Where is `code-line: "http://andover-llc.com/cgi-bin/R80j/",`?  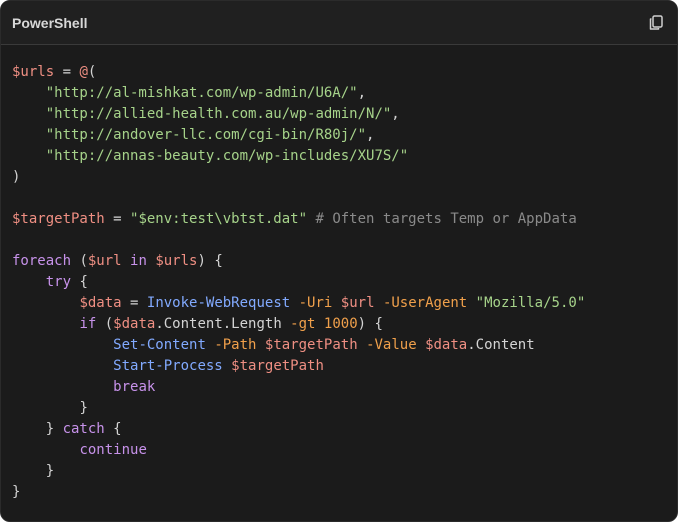 code-line: "http://andover-llc.com/cgi-bin/R80j/", is located at coordinates (339, 135).